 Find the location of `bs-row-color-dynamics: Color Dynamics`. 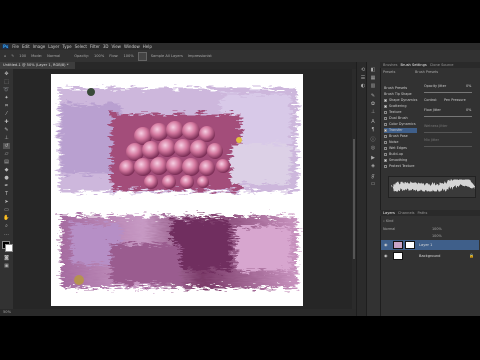

bs-row-color-dynamics: Color Dynamics is located at coordinates (400, 124).